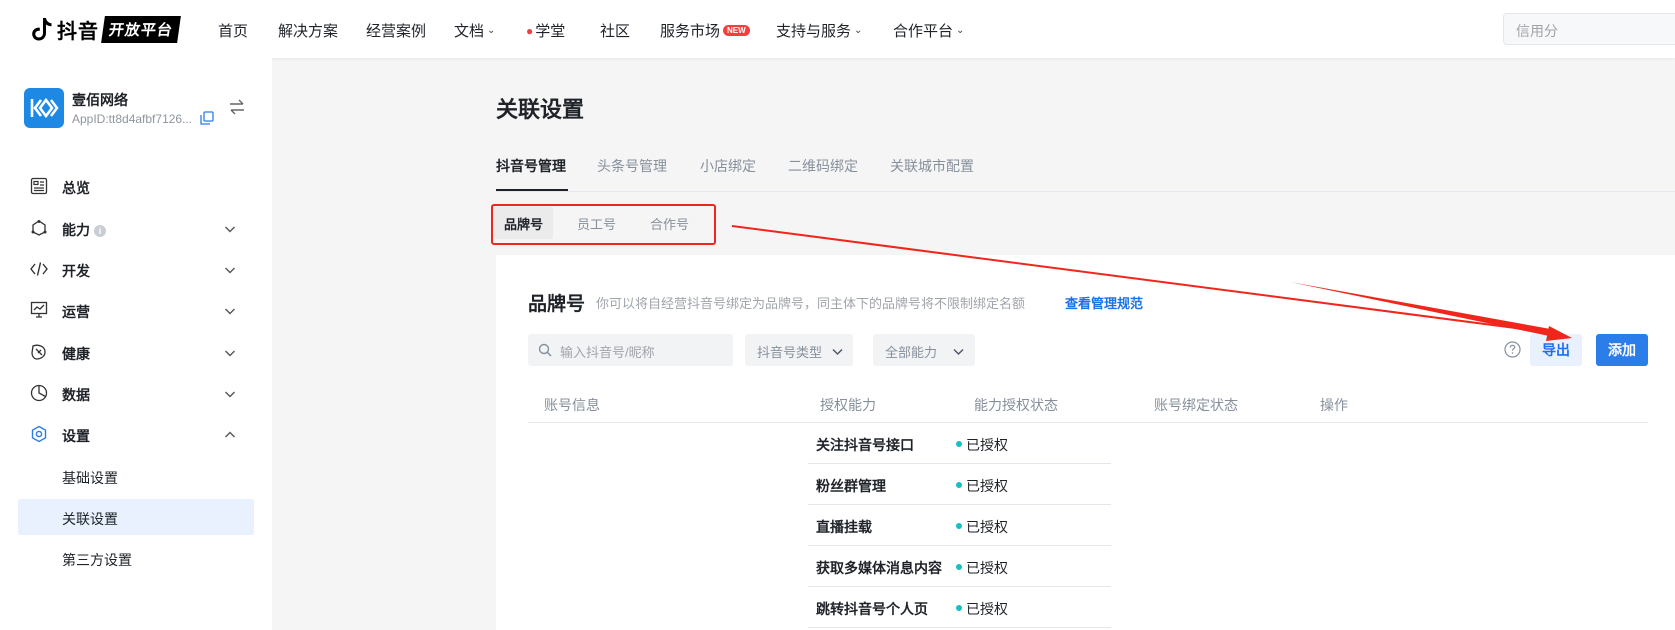  What do you see at coordinates (76, 230) in the screenshot?
I see `capability-label: 能力` at bounding box center [76, 230].